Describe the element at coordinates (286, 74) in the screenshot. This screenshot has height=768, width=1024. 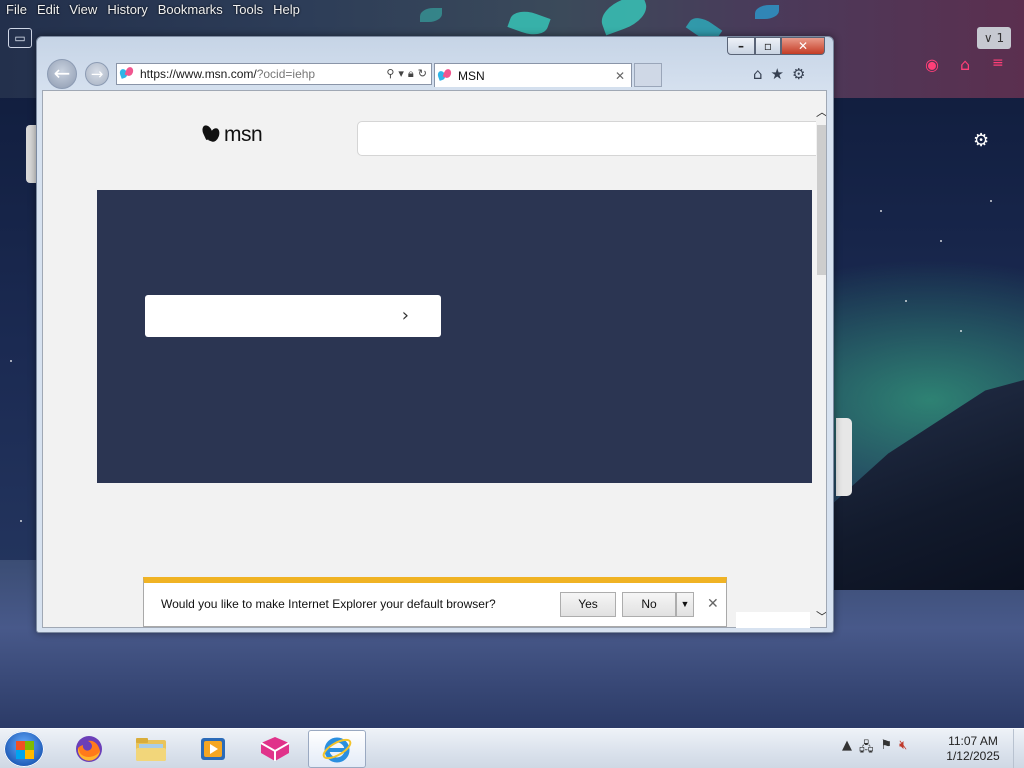
I see `url-query: ?ocid=iehp` at that location.